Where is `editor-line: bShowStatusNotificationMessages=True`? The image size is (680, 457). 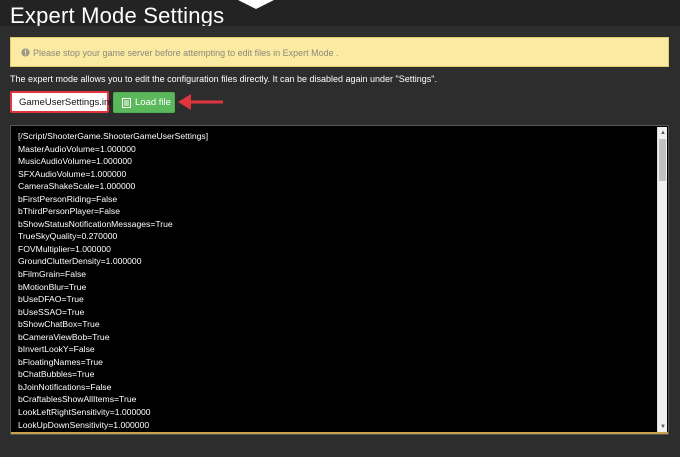 editor-line: bShowStatusNotificationMessages=True is located at coordinates (95, 223).